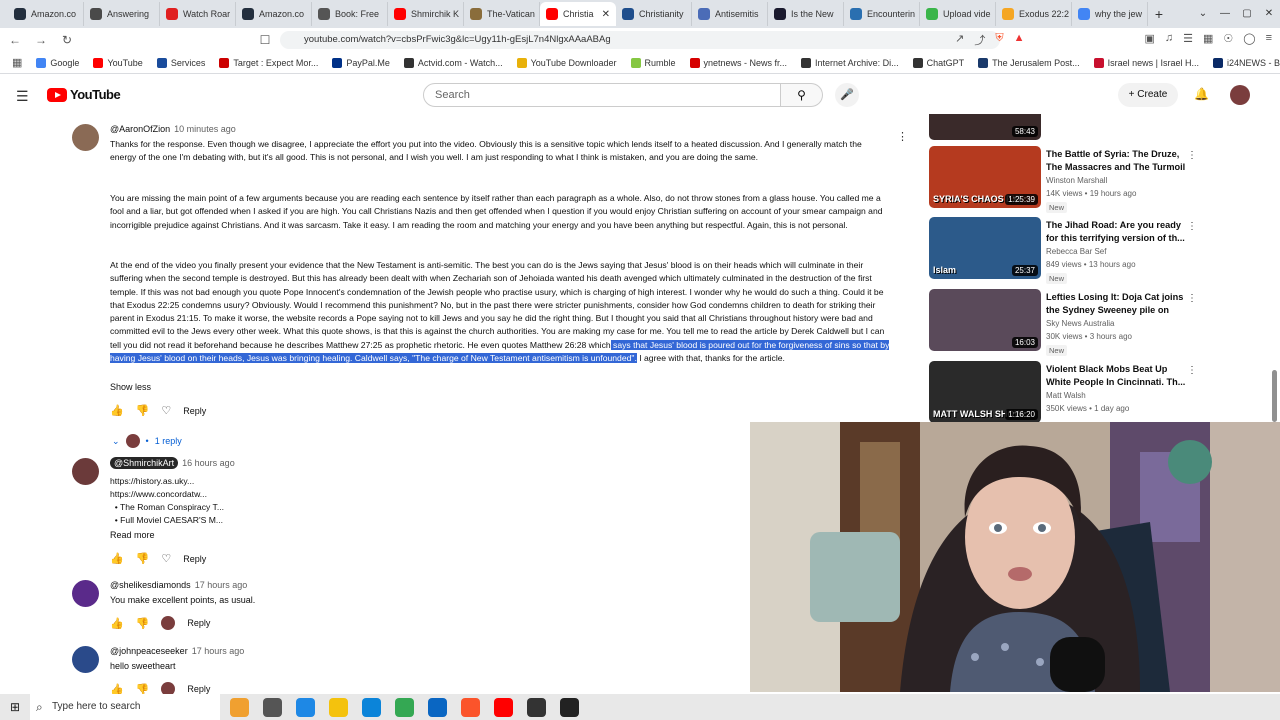 This screenshot has width=1280, height=720. What do you see at coordinates (147, 441) in the screenshot?
I see `view-replies-button: ⌄ • 1 reply` at bounding box center [147, 441].